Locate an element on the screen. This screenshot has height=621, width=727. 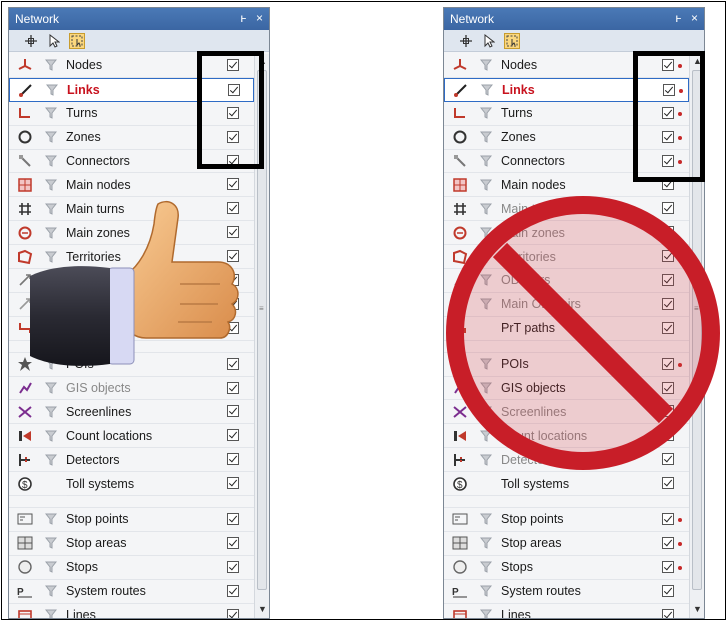
layer-label: System routes is located at coordinates (541, 591).